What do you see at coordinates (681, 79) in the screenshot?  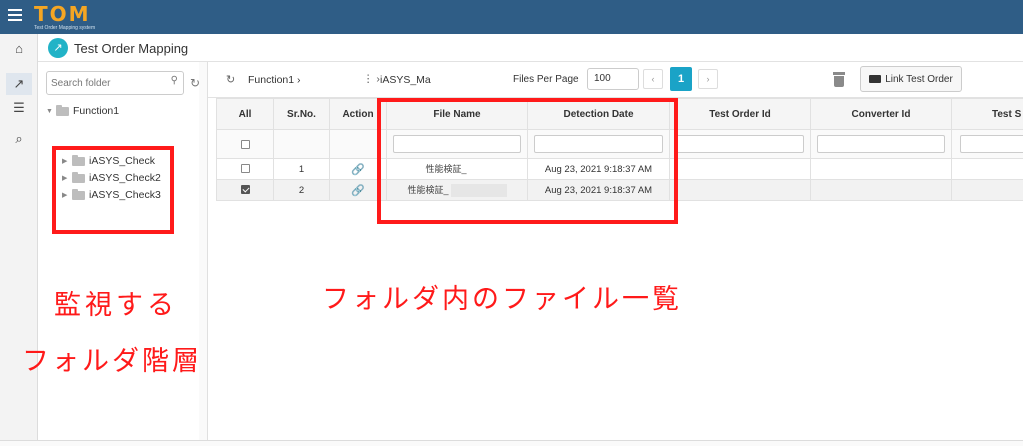 I see `current-page-button: 1` at bounding box center [681, 79].